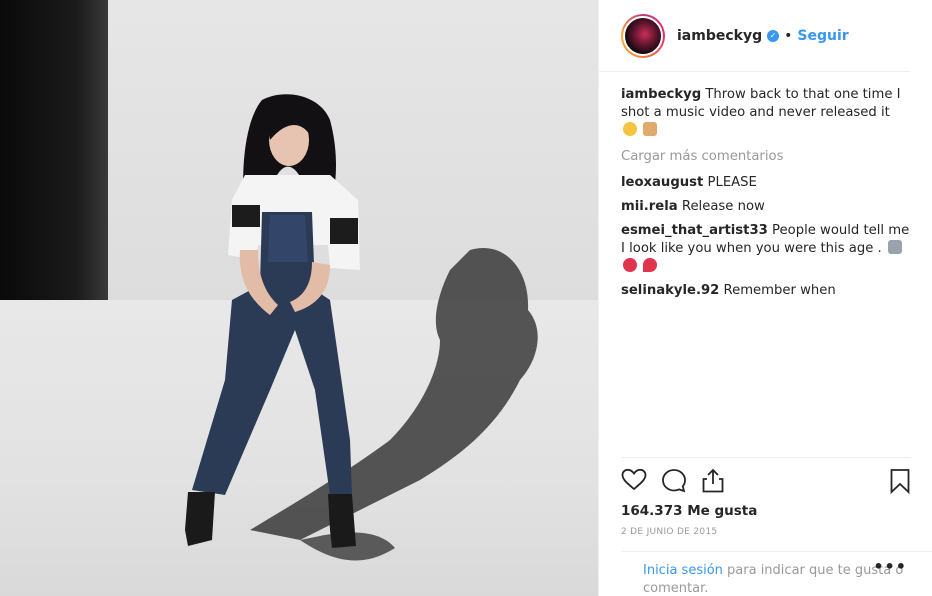 The height and width of the screenshot is (596, 932). What do you see at coordinates (779, 290) in the screenshot?
I see `comment-text: Remember when` at bounding box center [779, 290].